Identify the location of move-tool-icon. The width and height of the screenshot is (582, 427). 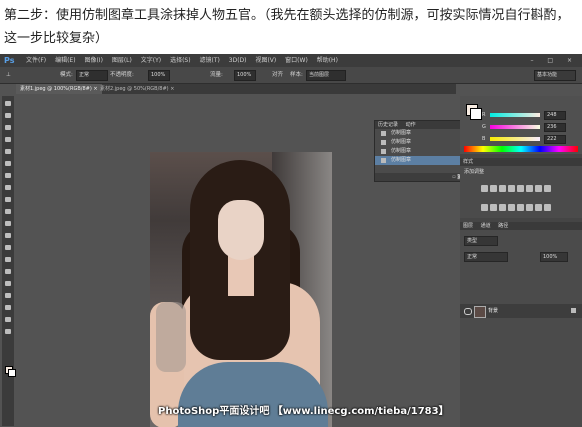
(8, 104).